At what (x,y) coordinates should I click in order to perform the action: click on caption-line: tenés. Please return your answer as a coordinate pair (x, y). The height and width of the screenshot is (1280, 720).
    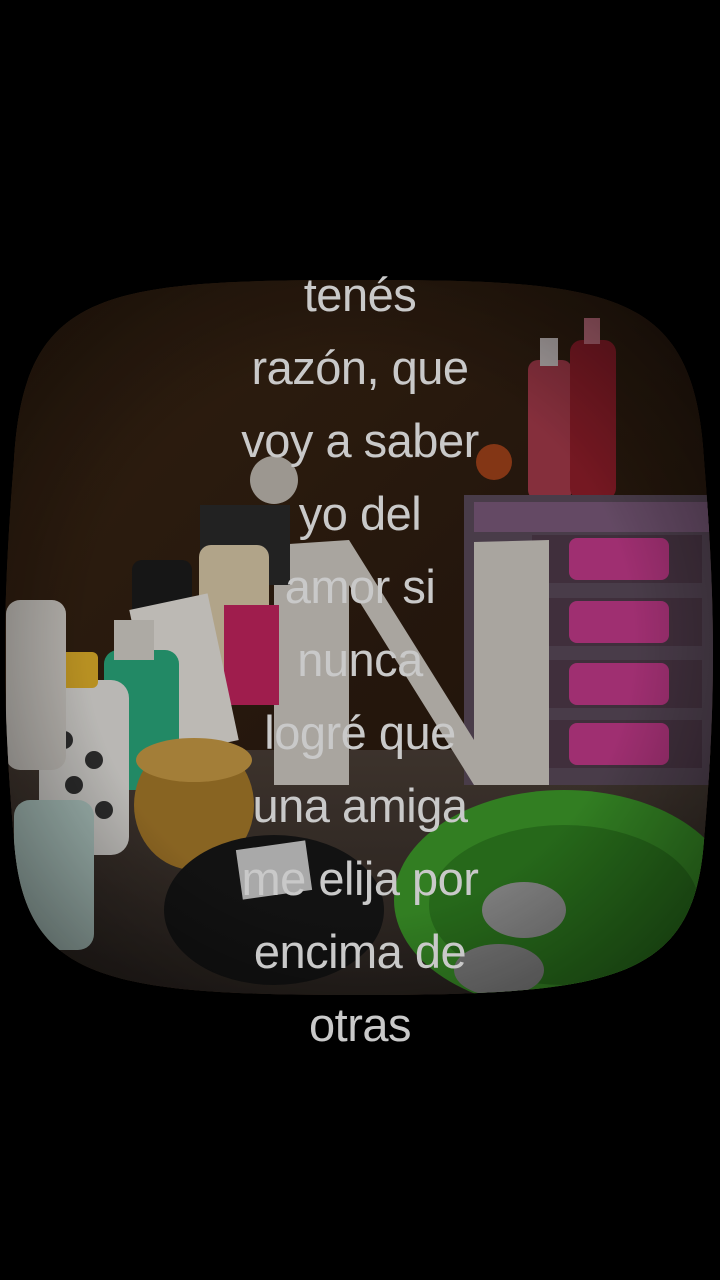
    Looking at the image, I should click on (360, 294).